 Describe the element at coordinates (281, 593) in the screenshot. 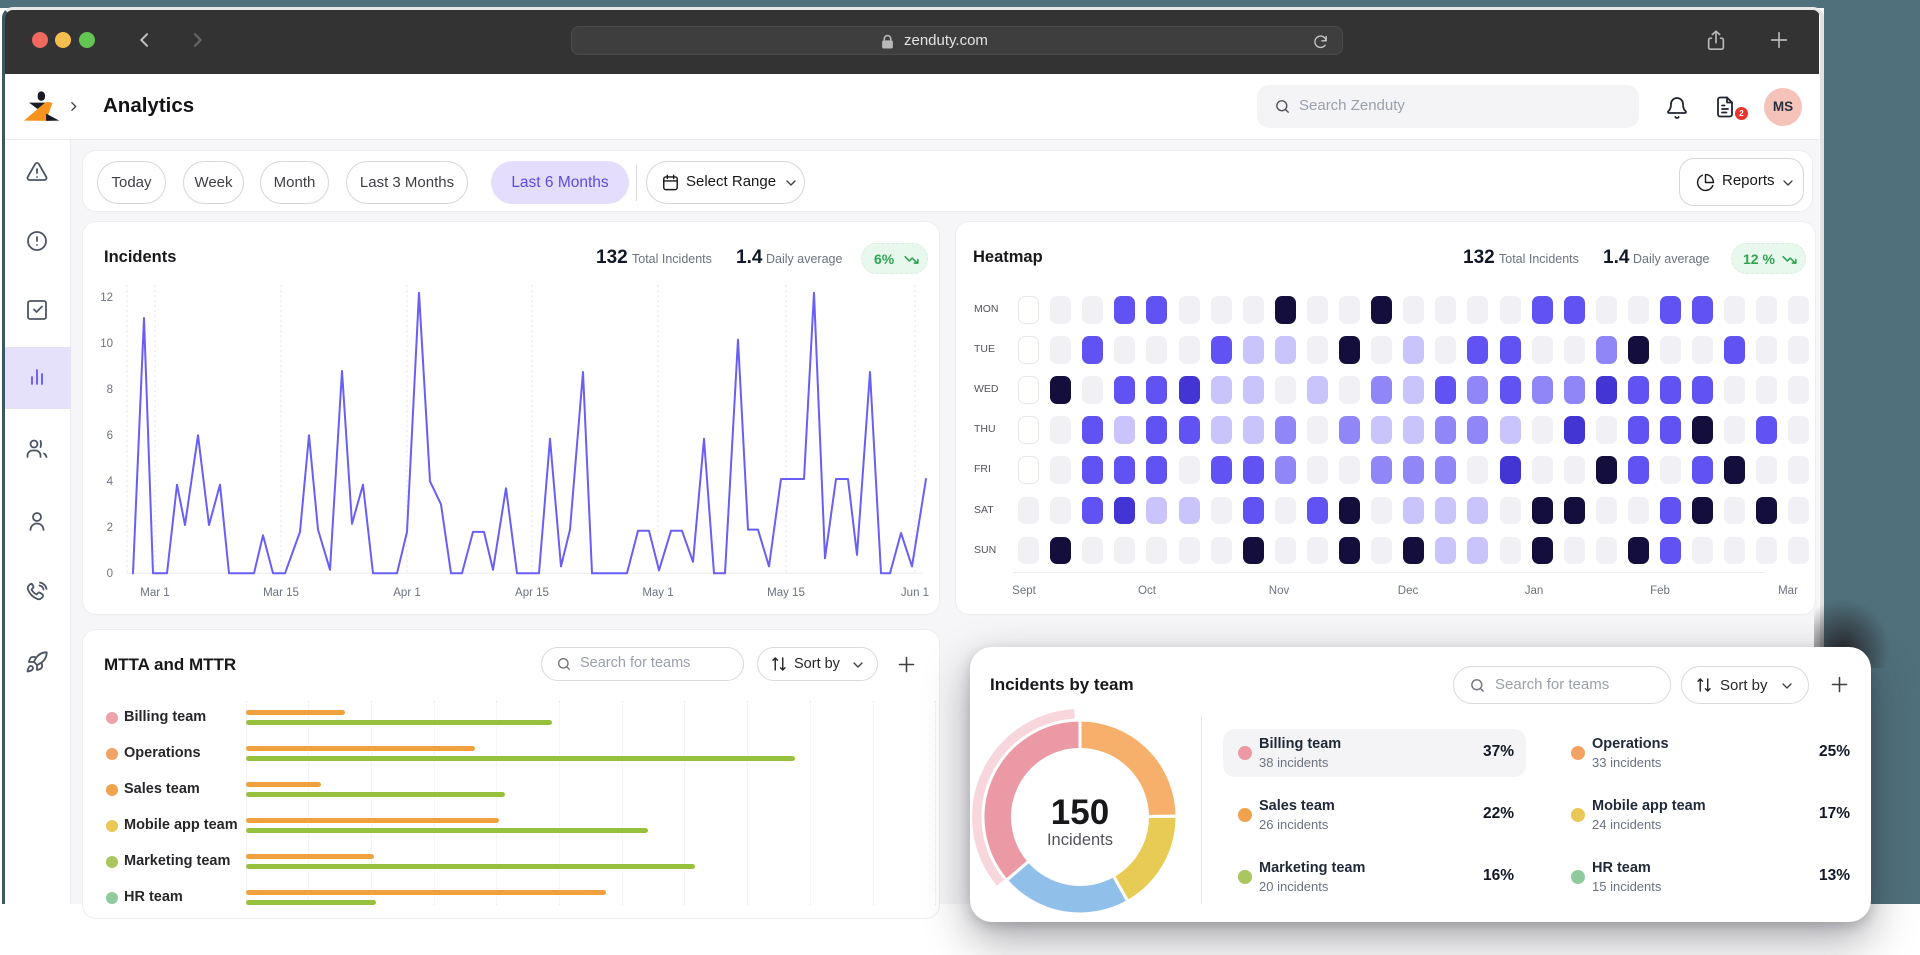

I see `svg-text: Mar 15` at that location.